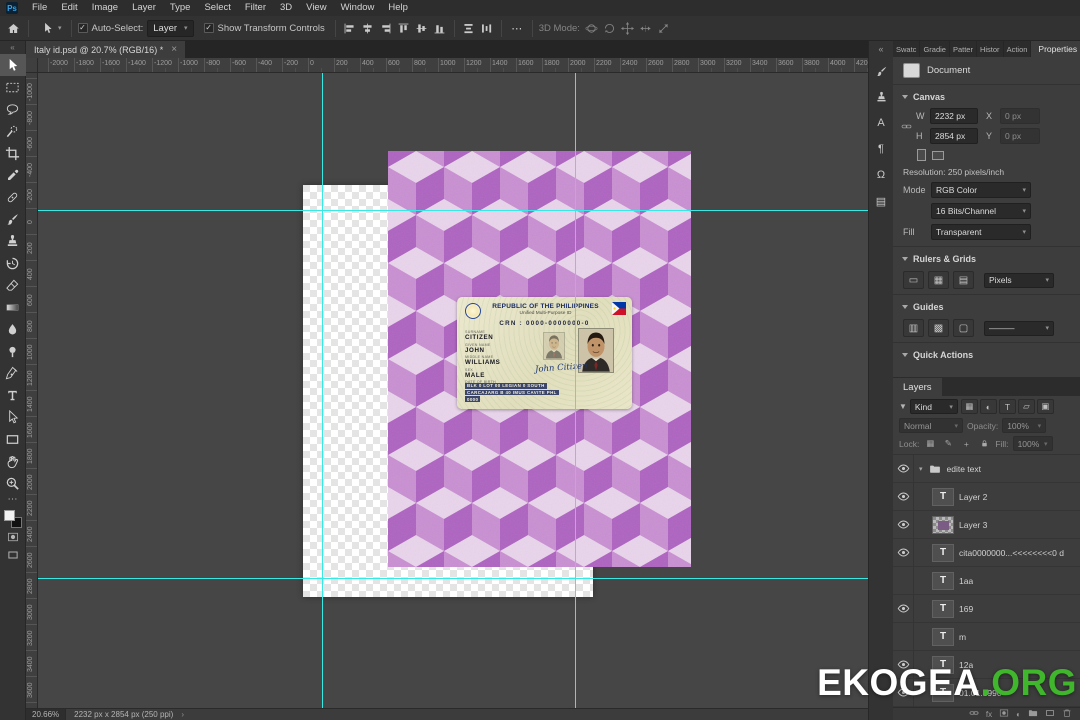  Describe the element at coordinates (13, 351) in the screenshot. I see `dodge-tool-icon` at that location.